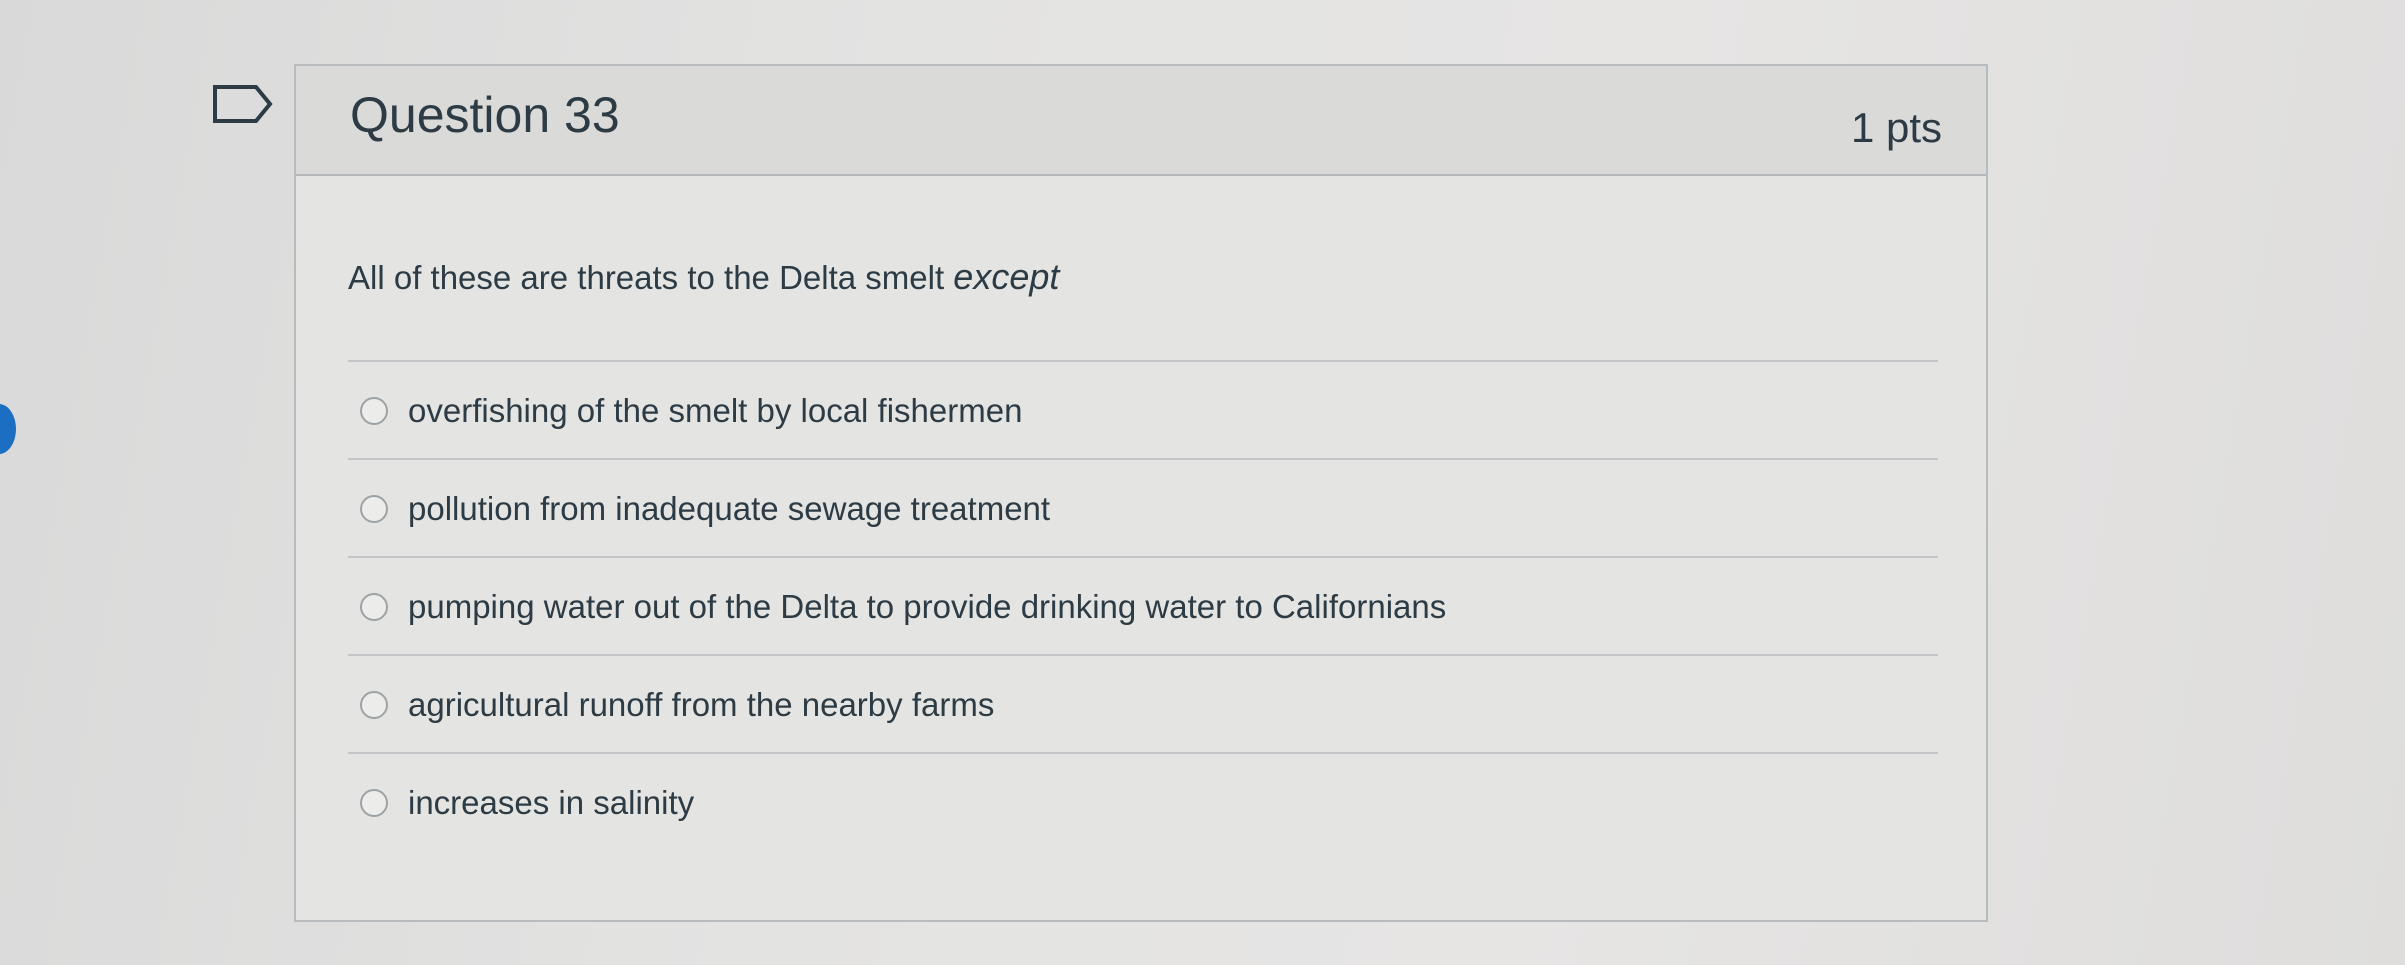  Describe the element at coordinates (1141, 121) in the screenshot. I see `question-header: Question 33 1 pts` at that location.